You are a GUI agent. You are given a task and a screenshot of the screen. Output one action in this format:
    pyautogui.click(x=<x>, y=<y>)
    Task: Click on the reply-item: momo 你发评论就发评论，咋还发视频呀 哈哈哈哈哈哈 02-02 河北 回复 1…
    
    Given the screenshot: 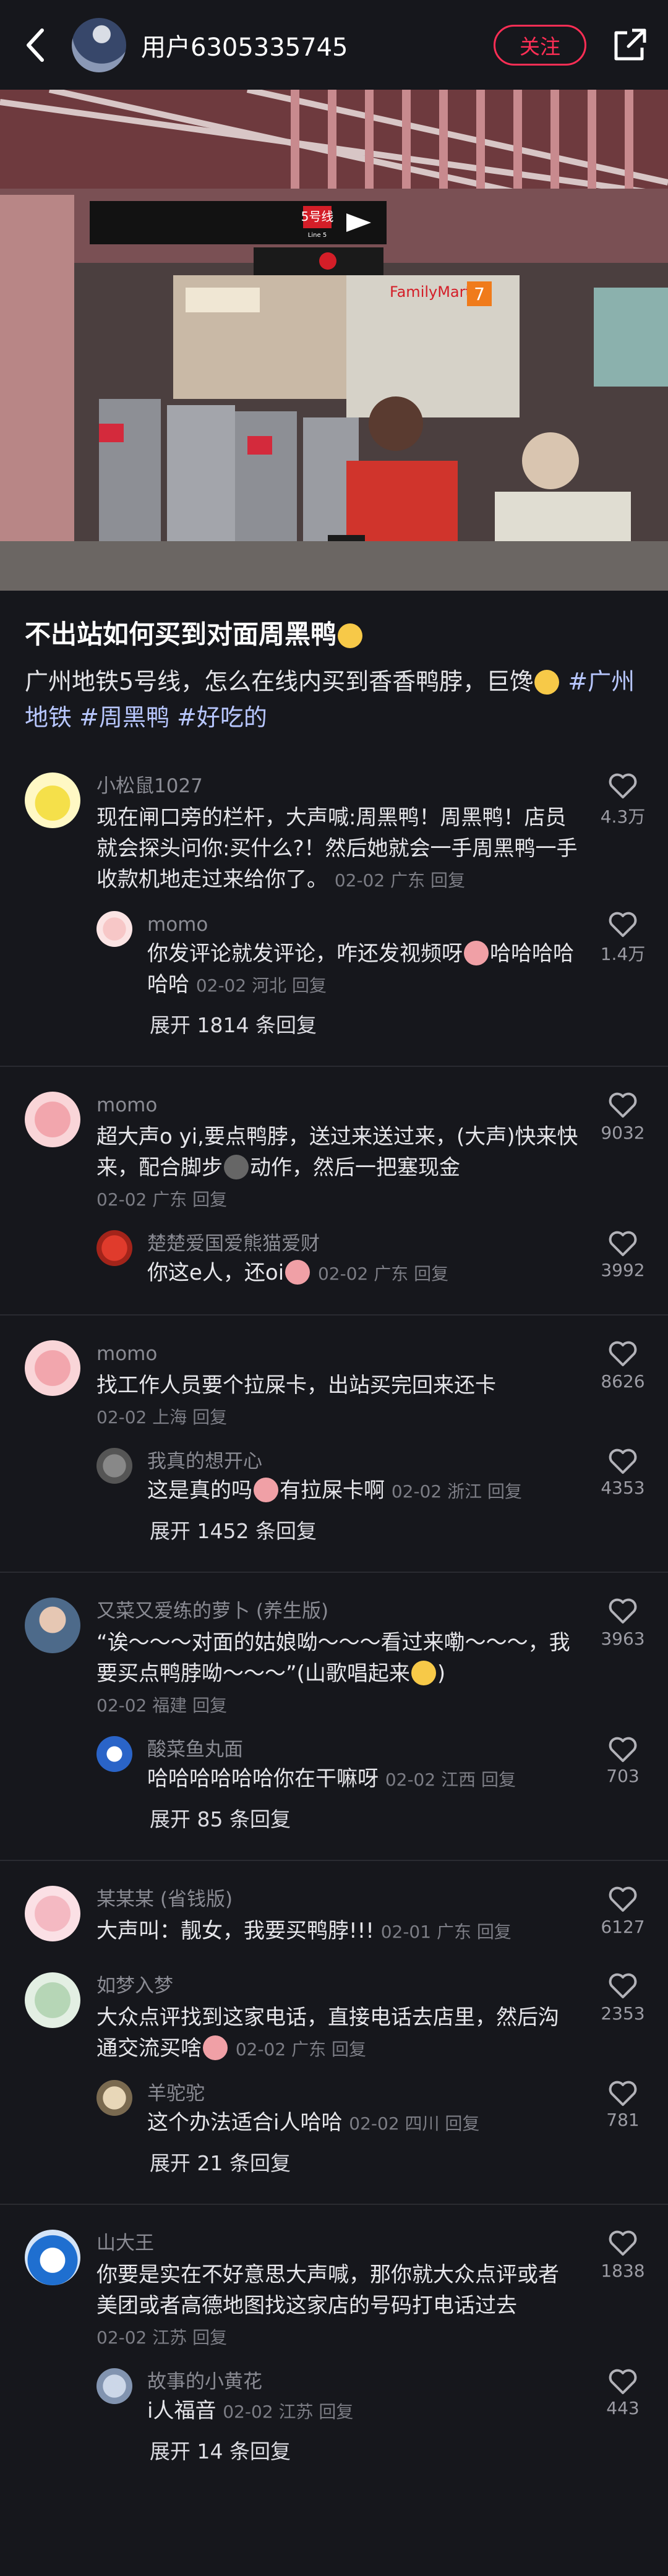 What is the action you would take?
    pyautogui.click(x=382, y=956)
    